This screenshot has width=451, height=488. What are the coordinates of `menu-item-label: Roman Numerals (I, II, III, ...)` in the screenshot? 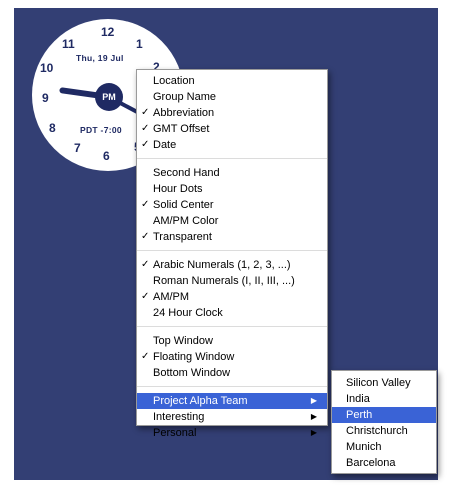 It's located at (224, 281).